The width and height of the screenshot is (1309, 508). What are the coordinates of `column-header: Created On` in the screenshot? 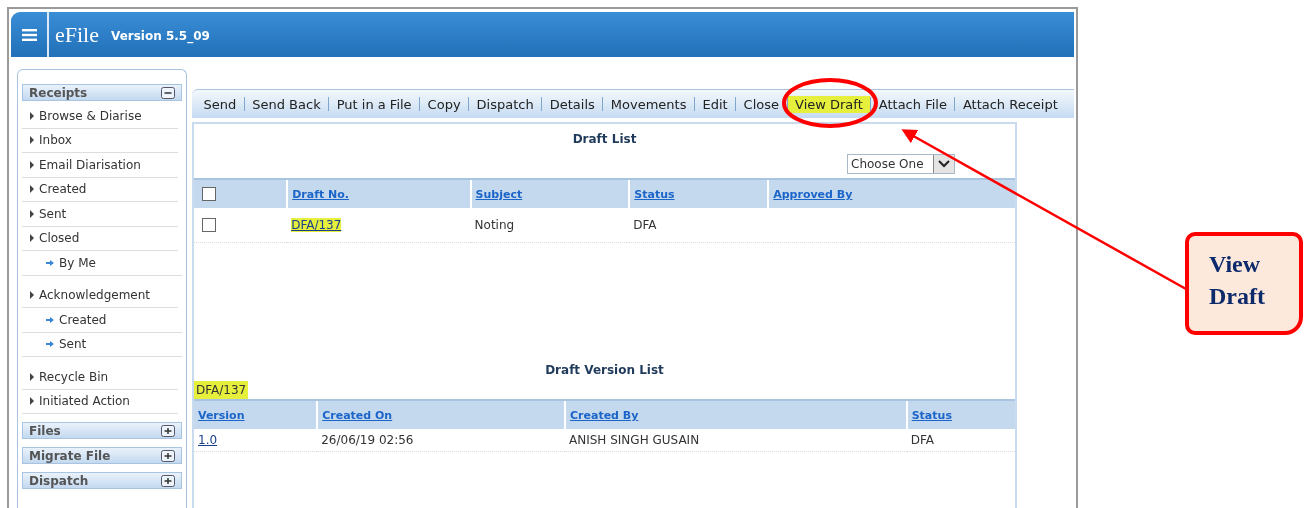 It's located at (357, 415).